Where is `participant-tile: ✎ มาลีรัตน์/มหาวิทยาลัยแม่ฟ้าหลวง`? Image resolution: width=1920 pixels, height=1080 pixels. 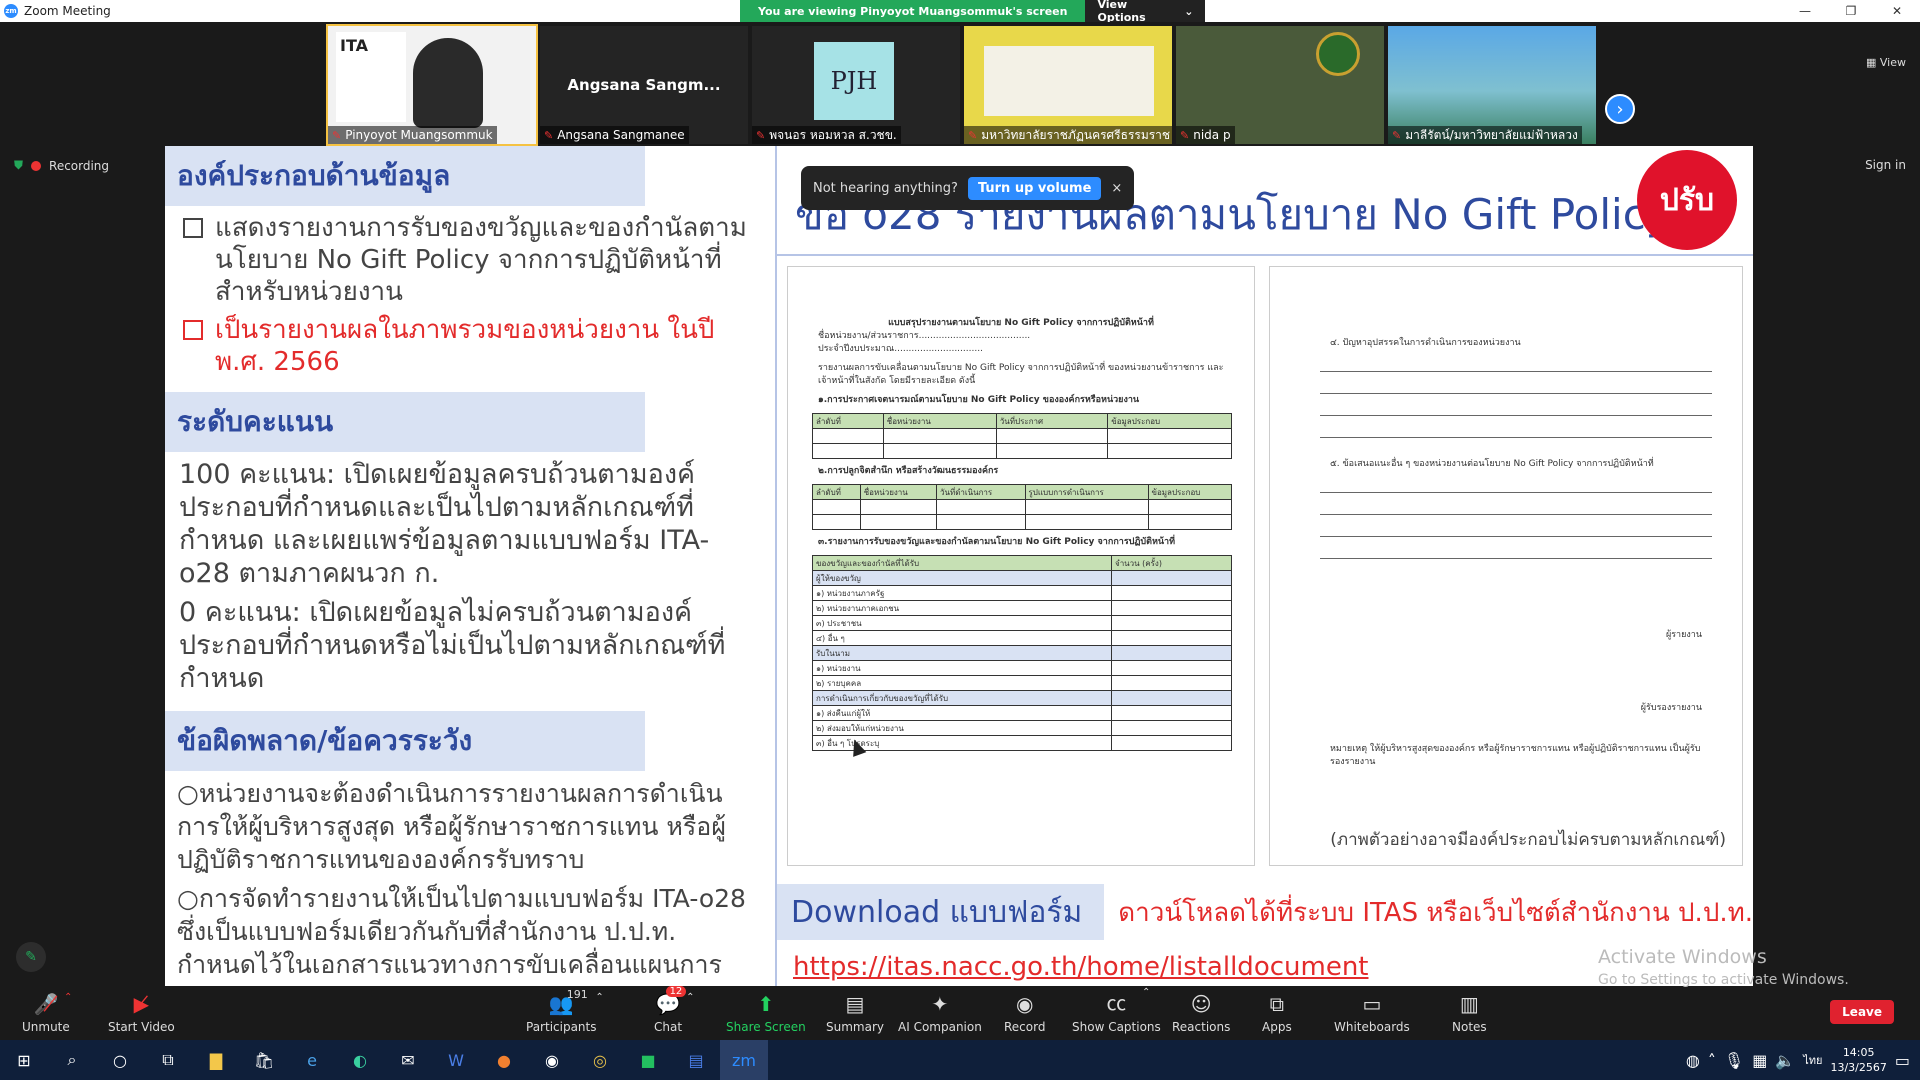 participant-tile: ✎ มาลีรัตน์/มหาวิทยาลัยแม่ฟ้าหลวง is located at coordinates (1492, 85).